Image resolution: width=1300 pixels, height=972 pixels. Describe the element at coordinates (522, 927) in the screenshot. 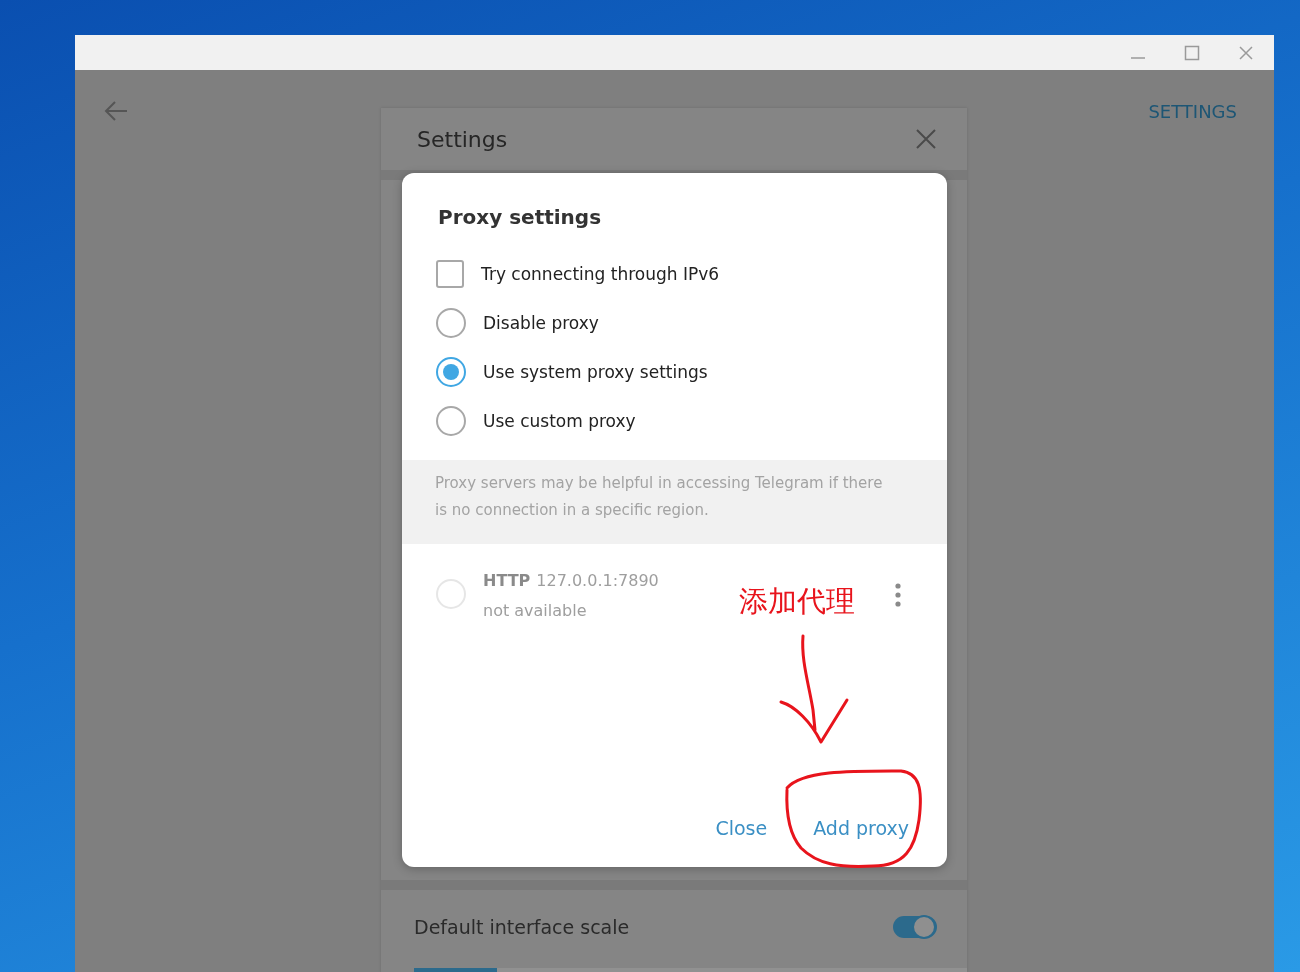

I see `setting-label: Default interface scale` at that location.